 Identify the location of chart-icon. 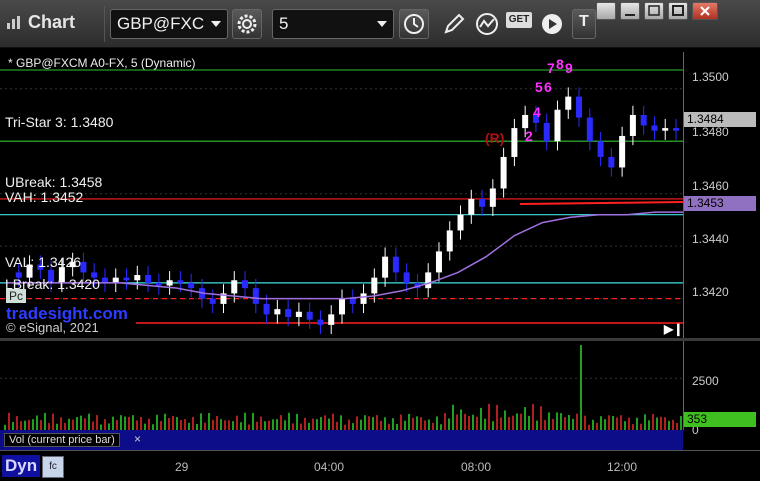
(13, 22).